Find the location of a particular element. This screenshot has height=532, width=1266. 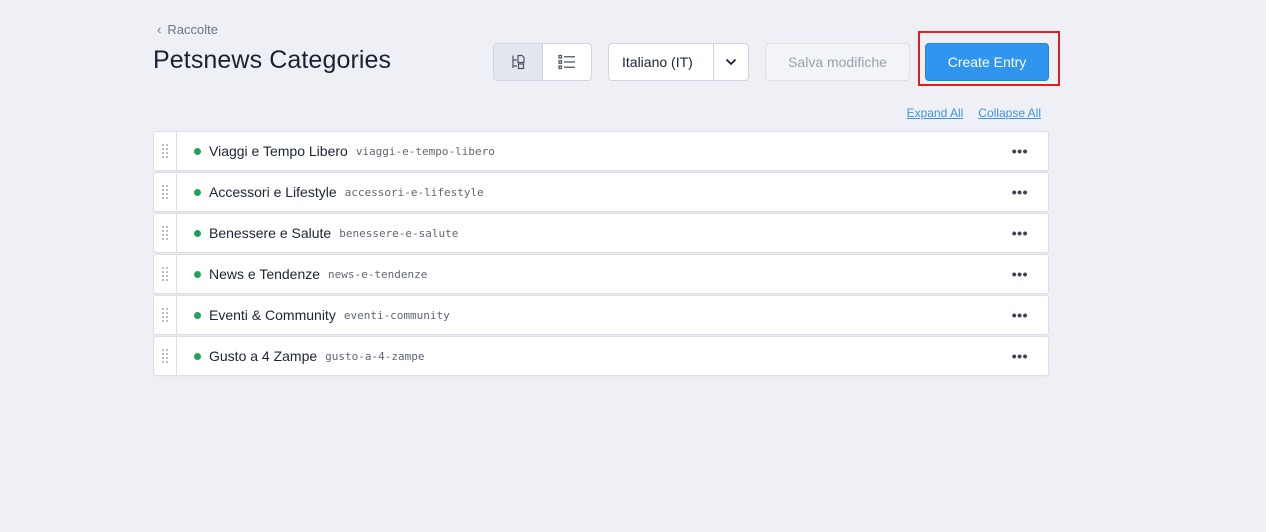

list-view-button is located at coordinates (567, 62).